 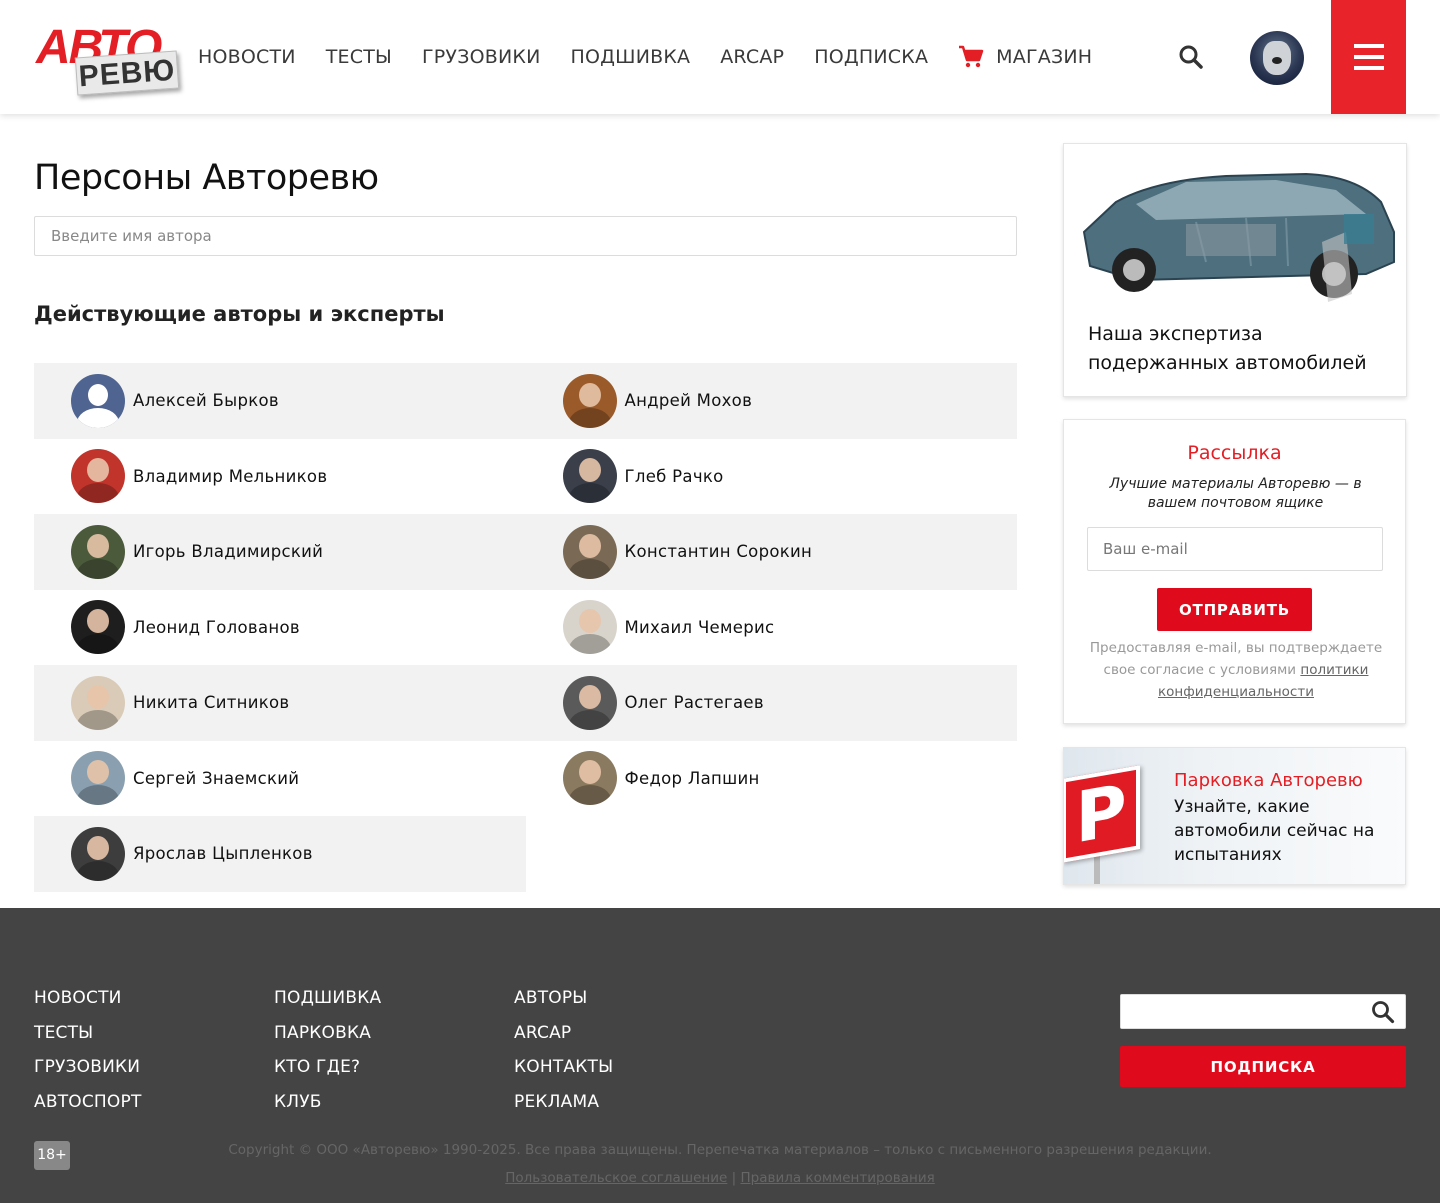 I want to click on nav-subscription: ПОДПИСКА, so click(x=871, y=57).